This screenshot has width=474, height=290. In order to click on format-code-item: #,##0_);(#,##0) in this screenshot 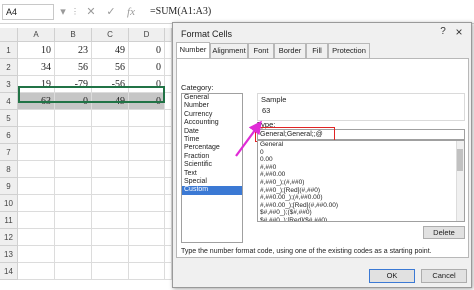, I will do `click(361, 183)`.